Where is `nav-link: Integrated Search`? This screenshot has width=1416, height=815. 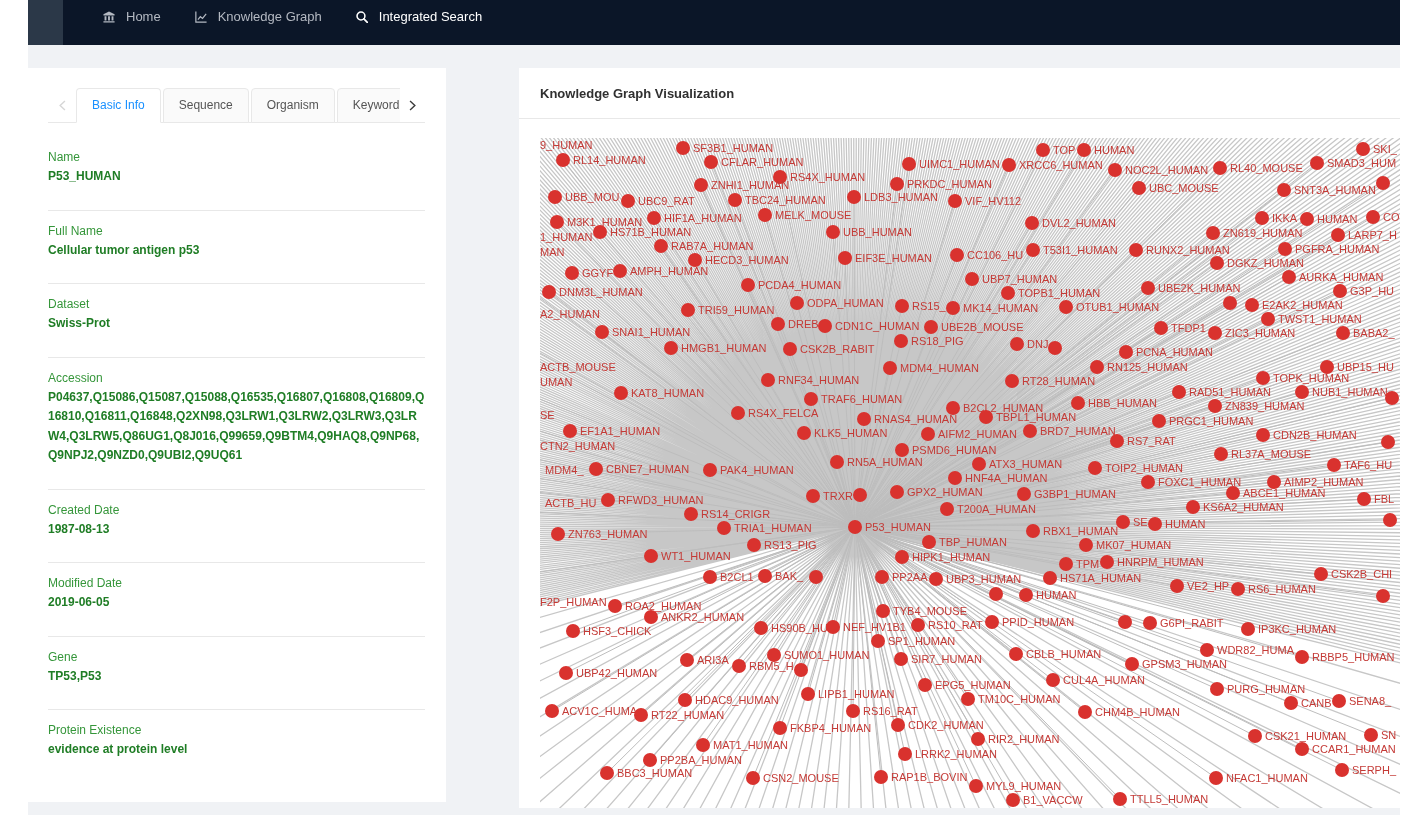
nav-link: Integrated Search is located at coordinates (419, 17).